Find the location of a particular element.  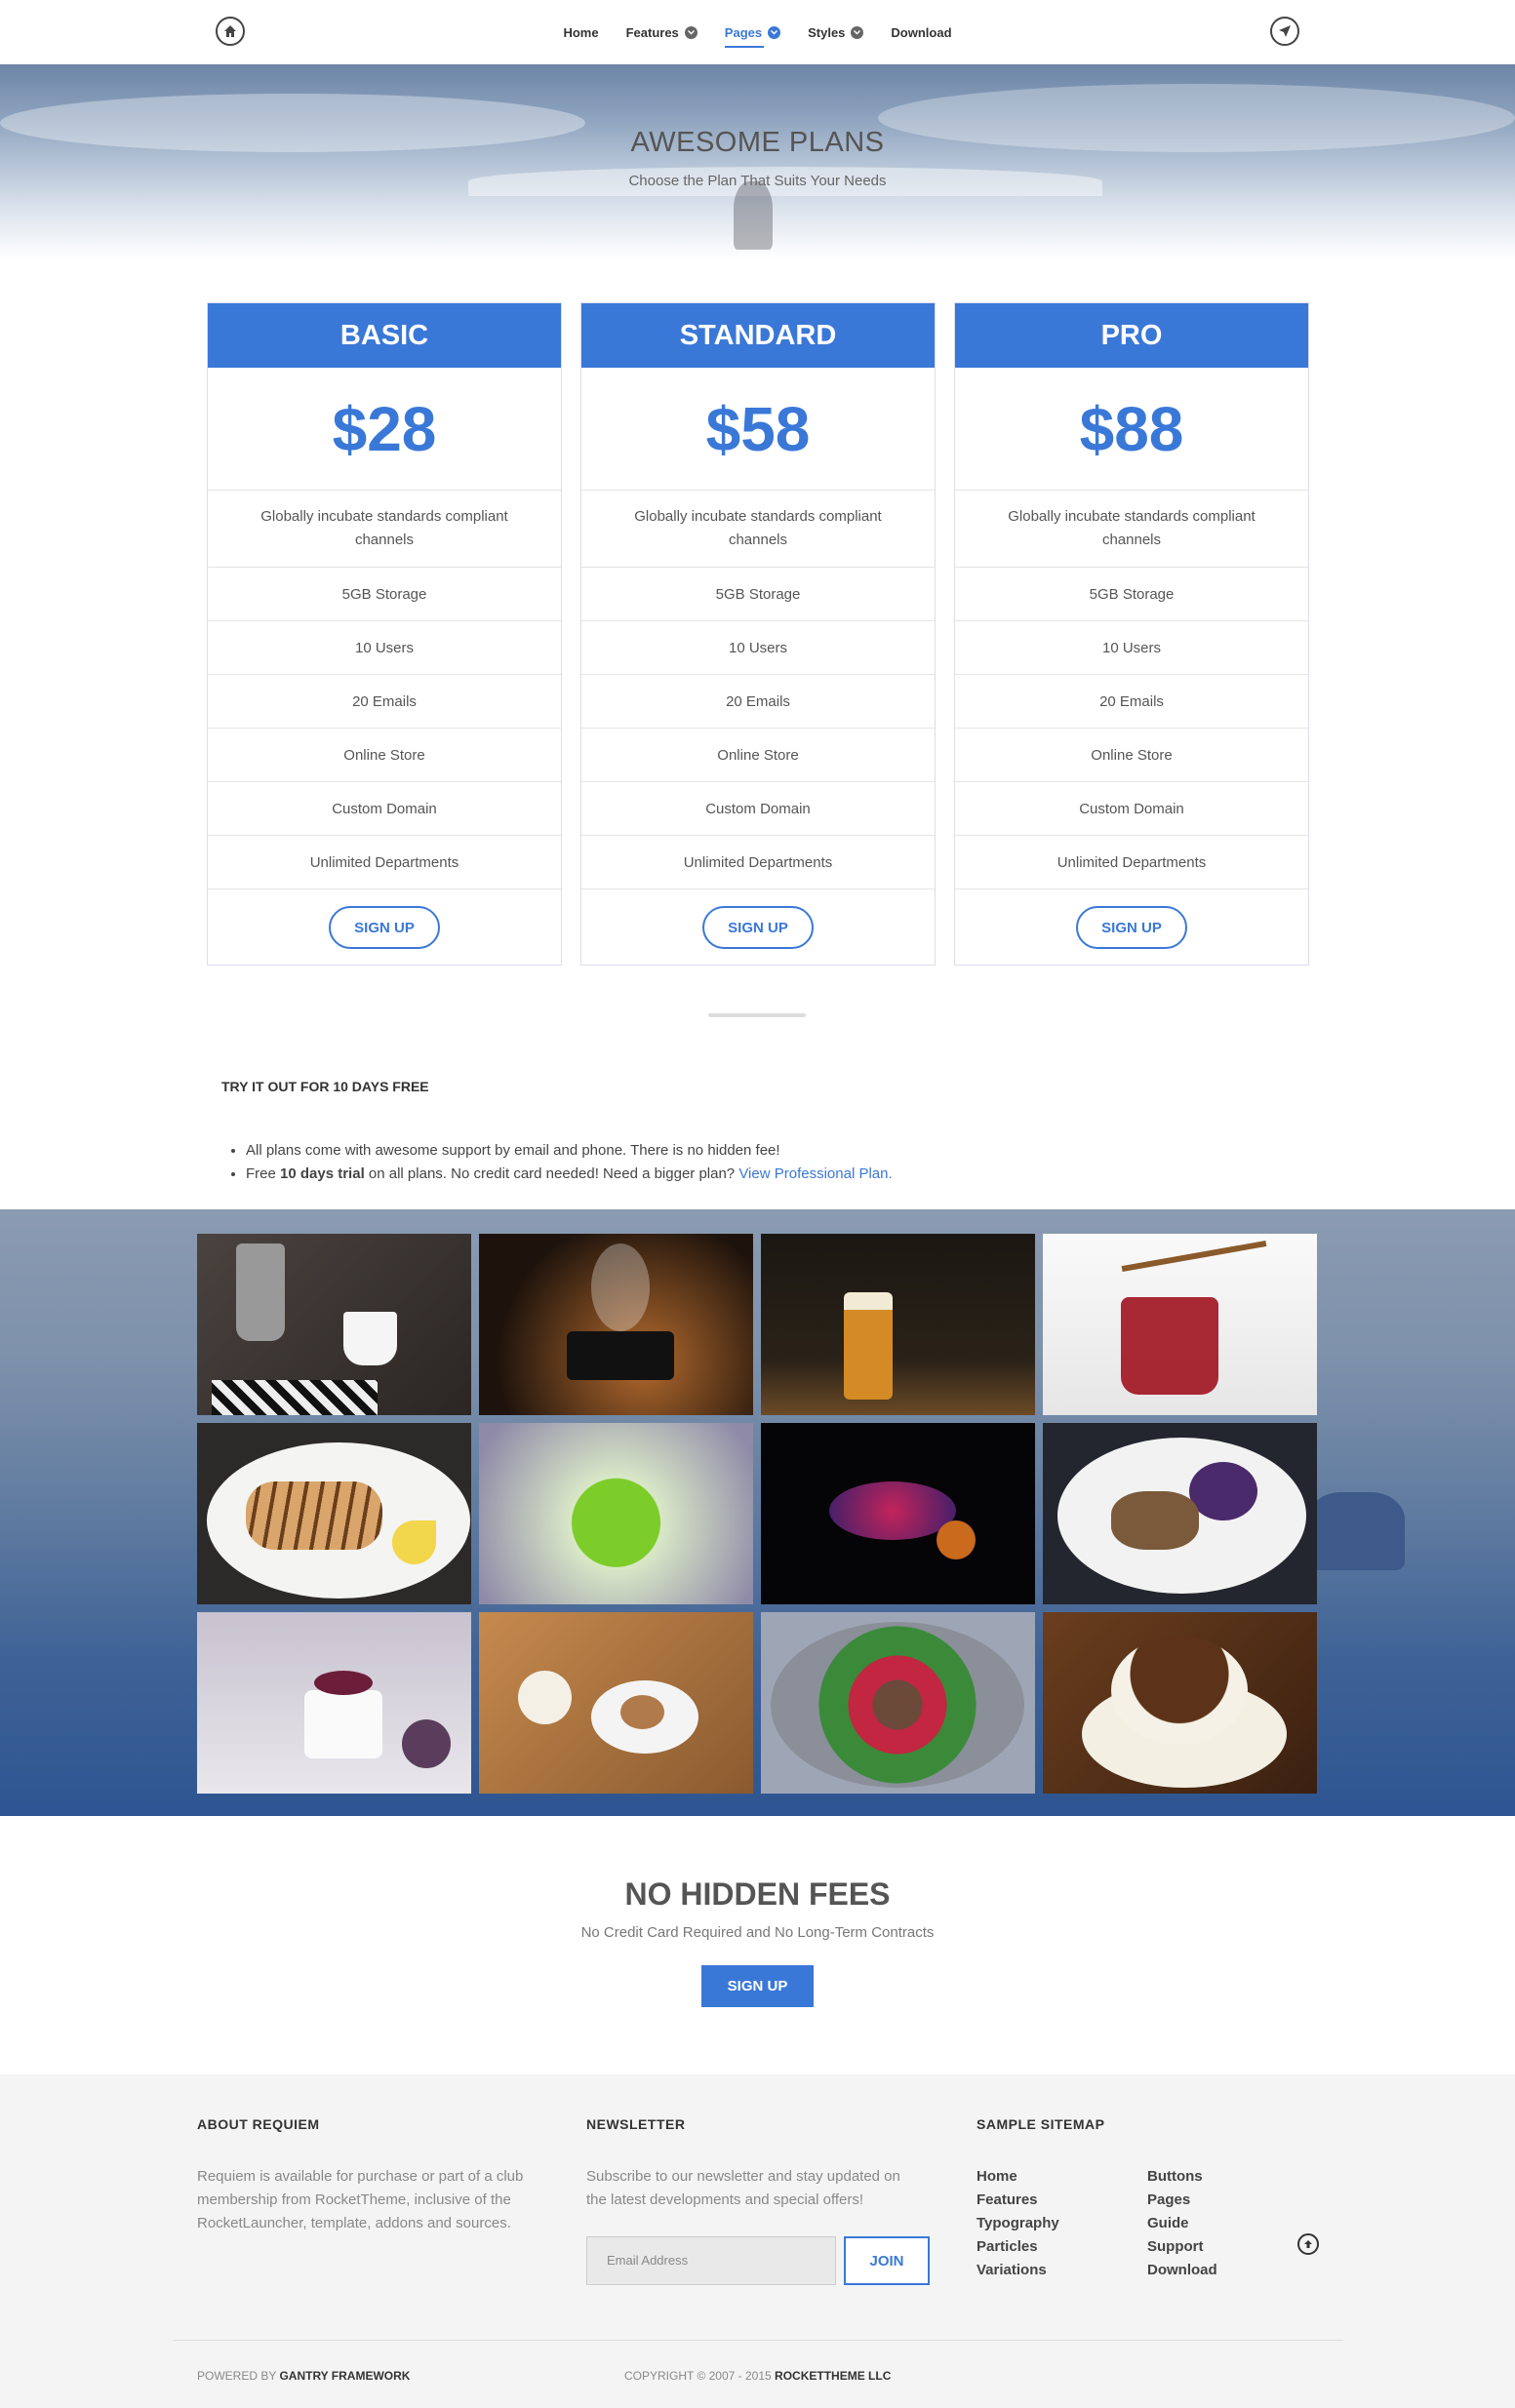

plan-price: $88 is located at coordinates (1131, 429).